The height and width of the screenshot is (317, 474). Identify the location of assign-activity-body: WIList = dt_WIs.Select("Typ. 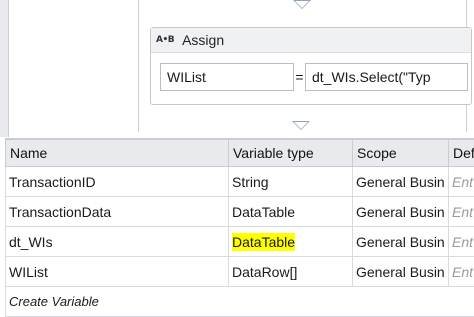
(311, 78).